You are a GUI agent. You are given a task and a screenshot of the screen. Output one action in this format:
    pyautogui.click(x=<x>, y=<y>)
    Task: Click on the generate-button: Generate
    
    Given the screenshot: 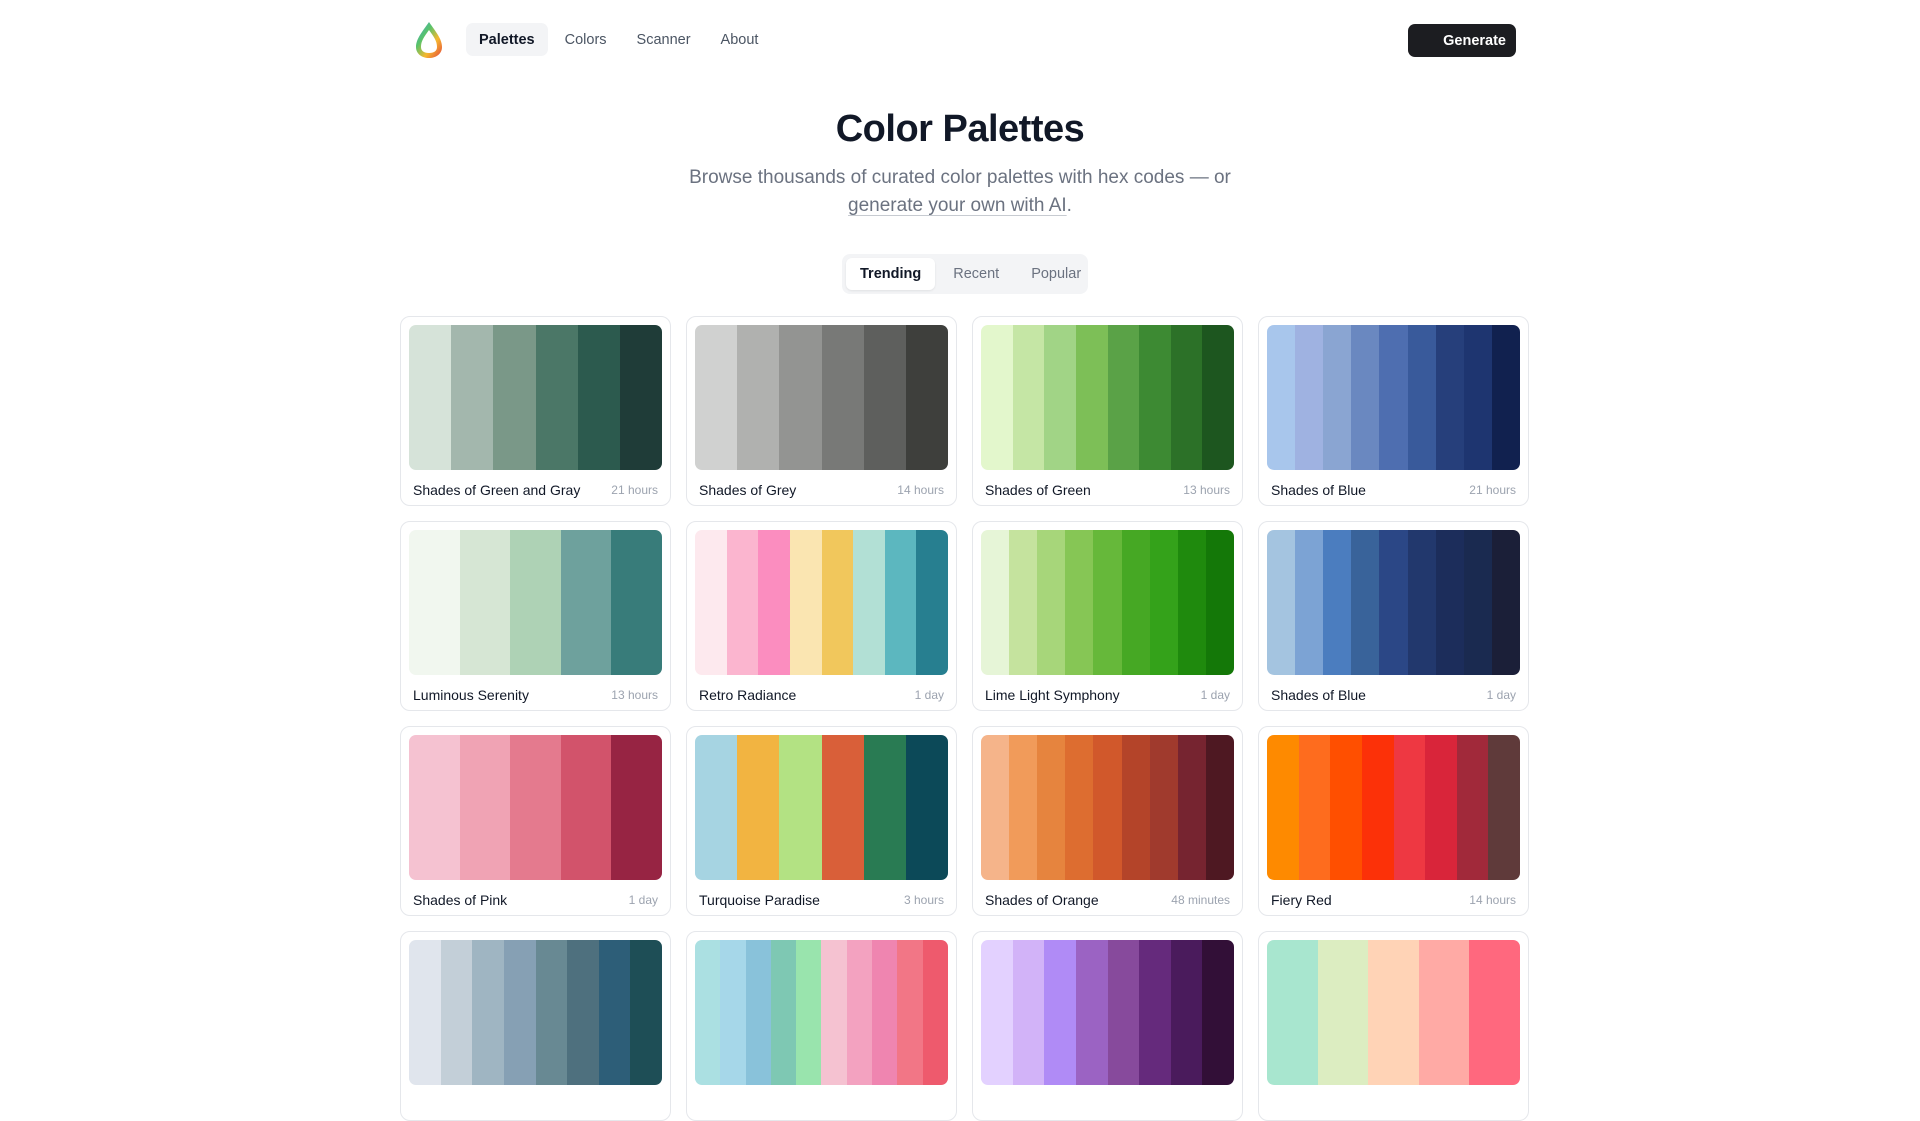 What is the action you would take?
    pyautogui.click(x=1462, y=40)
    